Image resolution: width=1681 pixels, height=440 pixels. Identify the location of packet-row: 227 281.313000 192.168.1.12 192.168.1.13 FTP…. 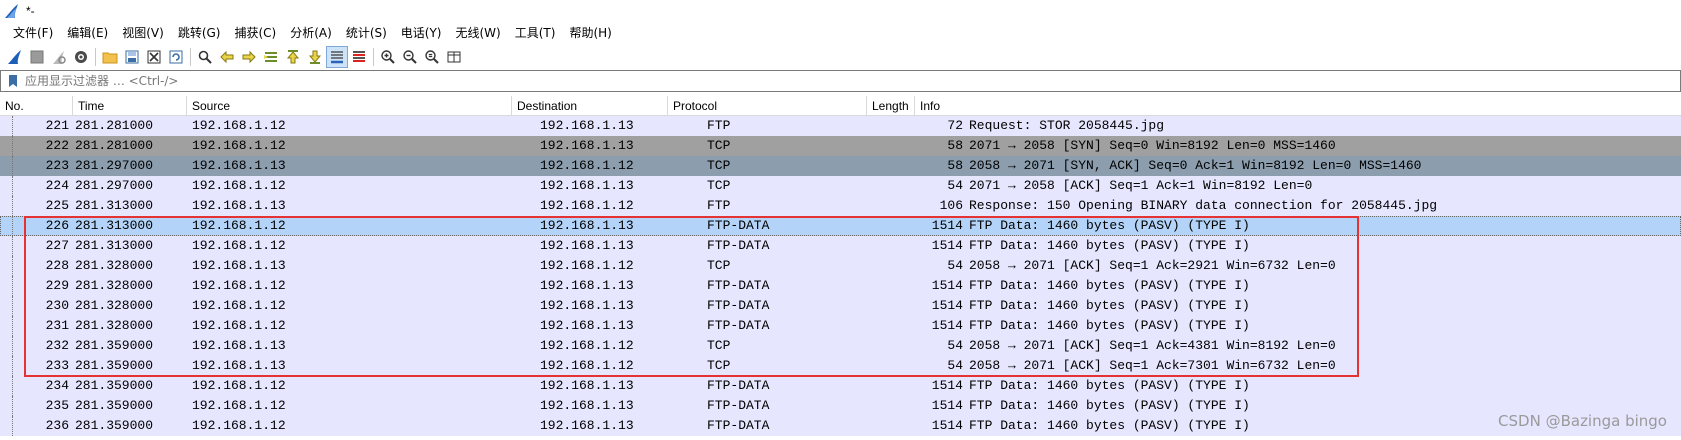
(840, 246).